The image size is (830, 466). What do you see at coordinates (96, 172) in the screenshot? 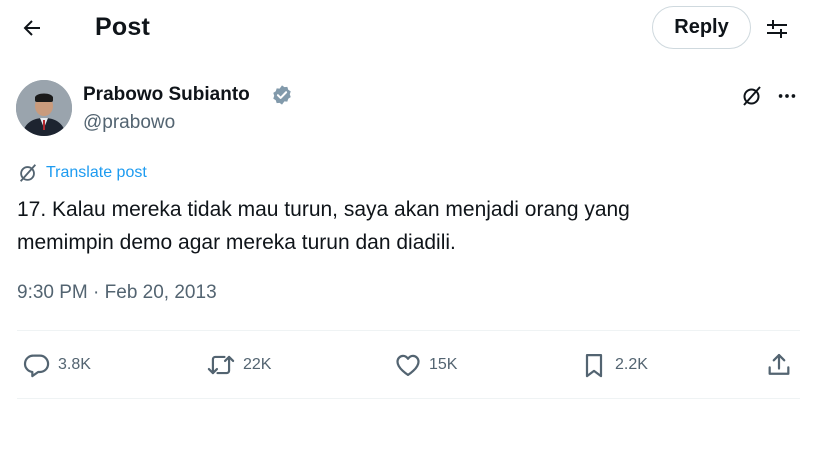
I see `translate-label: Translate post` at bounding box center [96, 172].